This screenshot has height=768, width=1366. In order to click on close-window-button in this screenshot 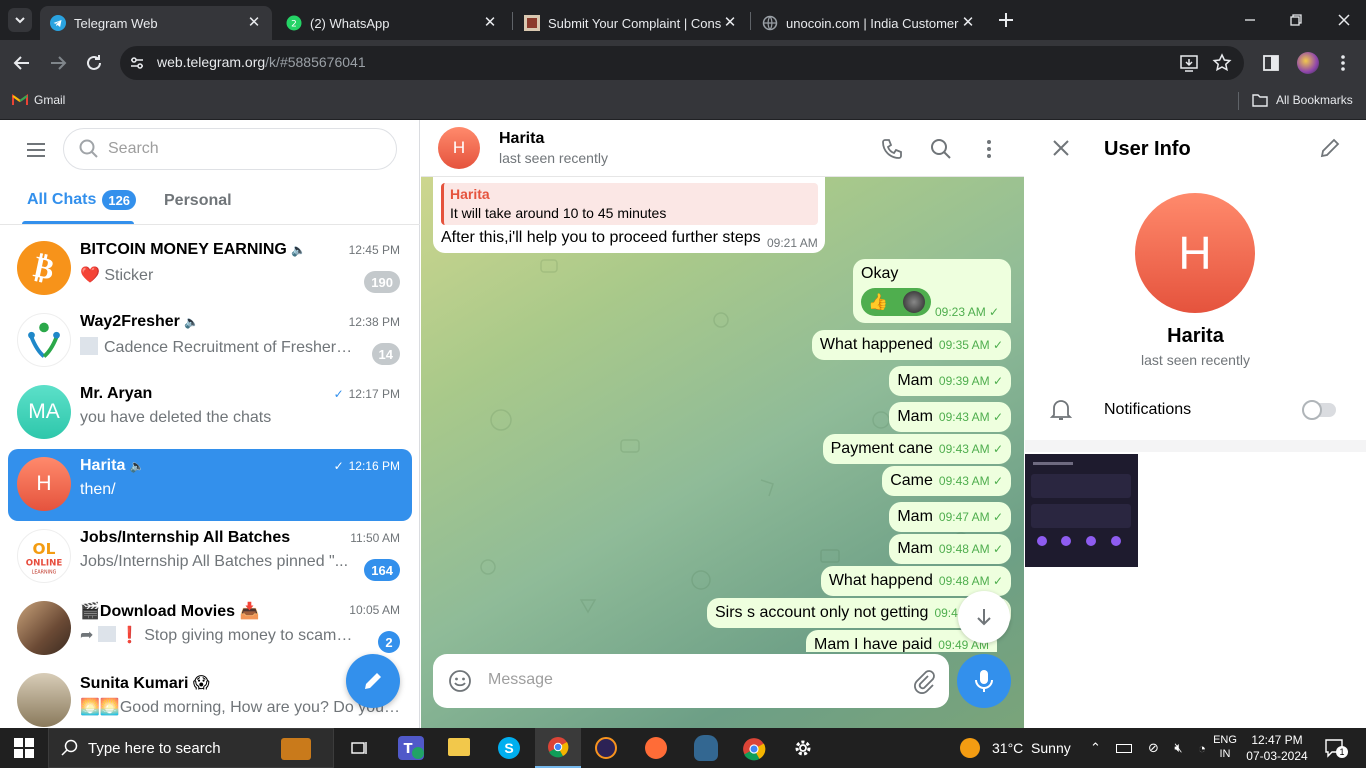, I will do `click(1344, 20)`.